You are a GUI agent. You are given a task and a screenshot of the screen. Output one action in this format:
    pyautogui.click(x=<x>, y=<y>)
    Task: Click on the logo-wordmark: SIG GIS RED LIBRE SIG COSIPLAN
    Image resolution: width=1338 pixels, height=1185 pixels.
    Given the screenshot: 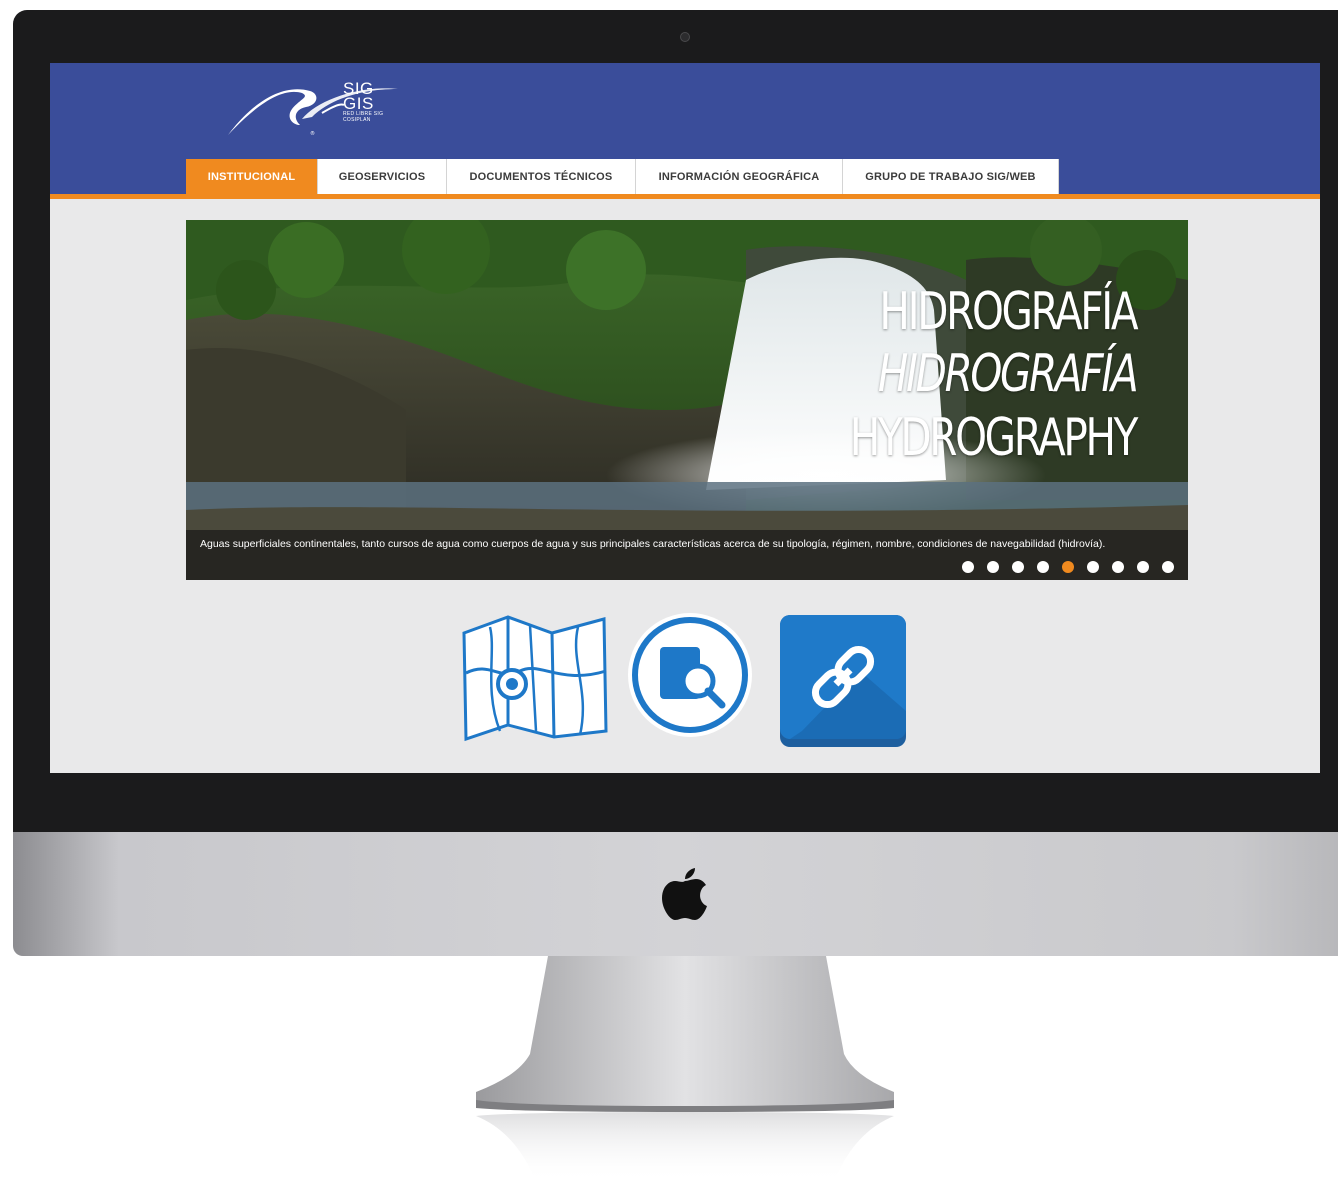 What is the action you would take?
    pyautogui.click(x=363, y=101)
    